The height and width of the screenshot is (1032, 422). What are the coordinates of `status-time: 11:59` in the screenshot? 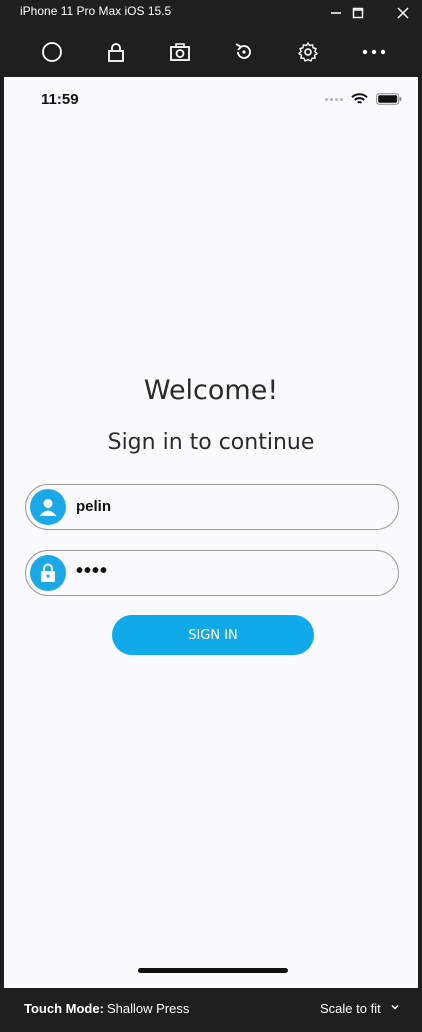 It's located at (60, 99).